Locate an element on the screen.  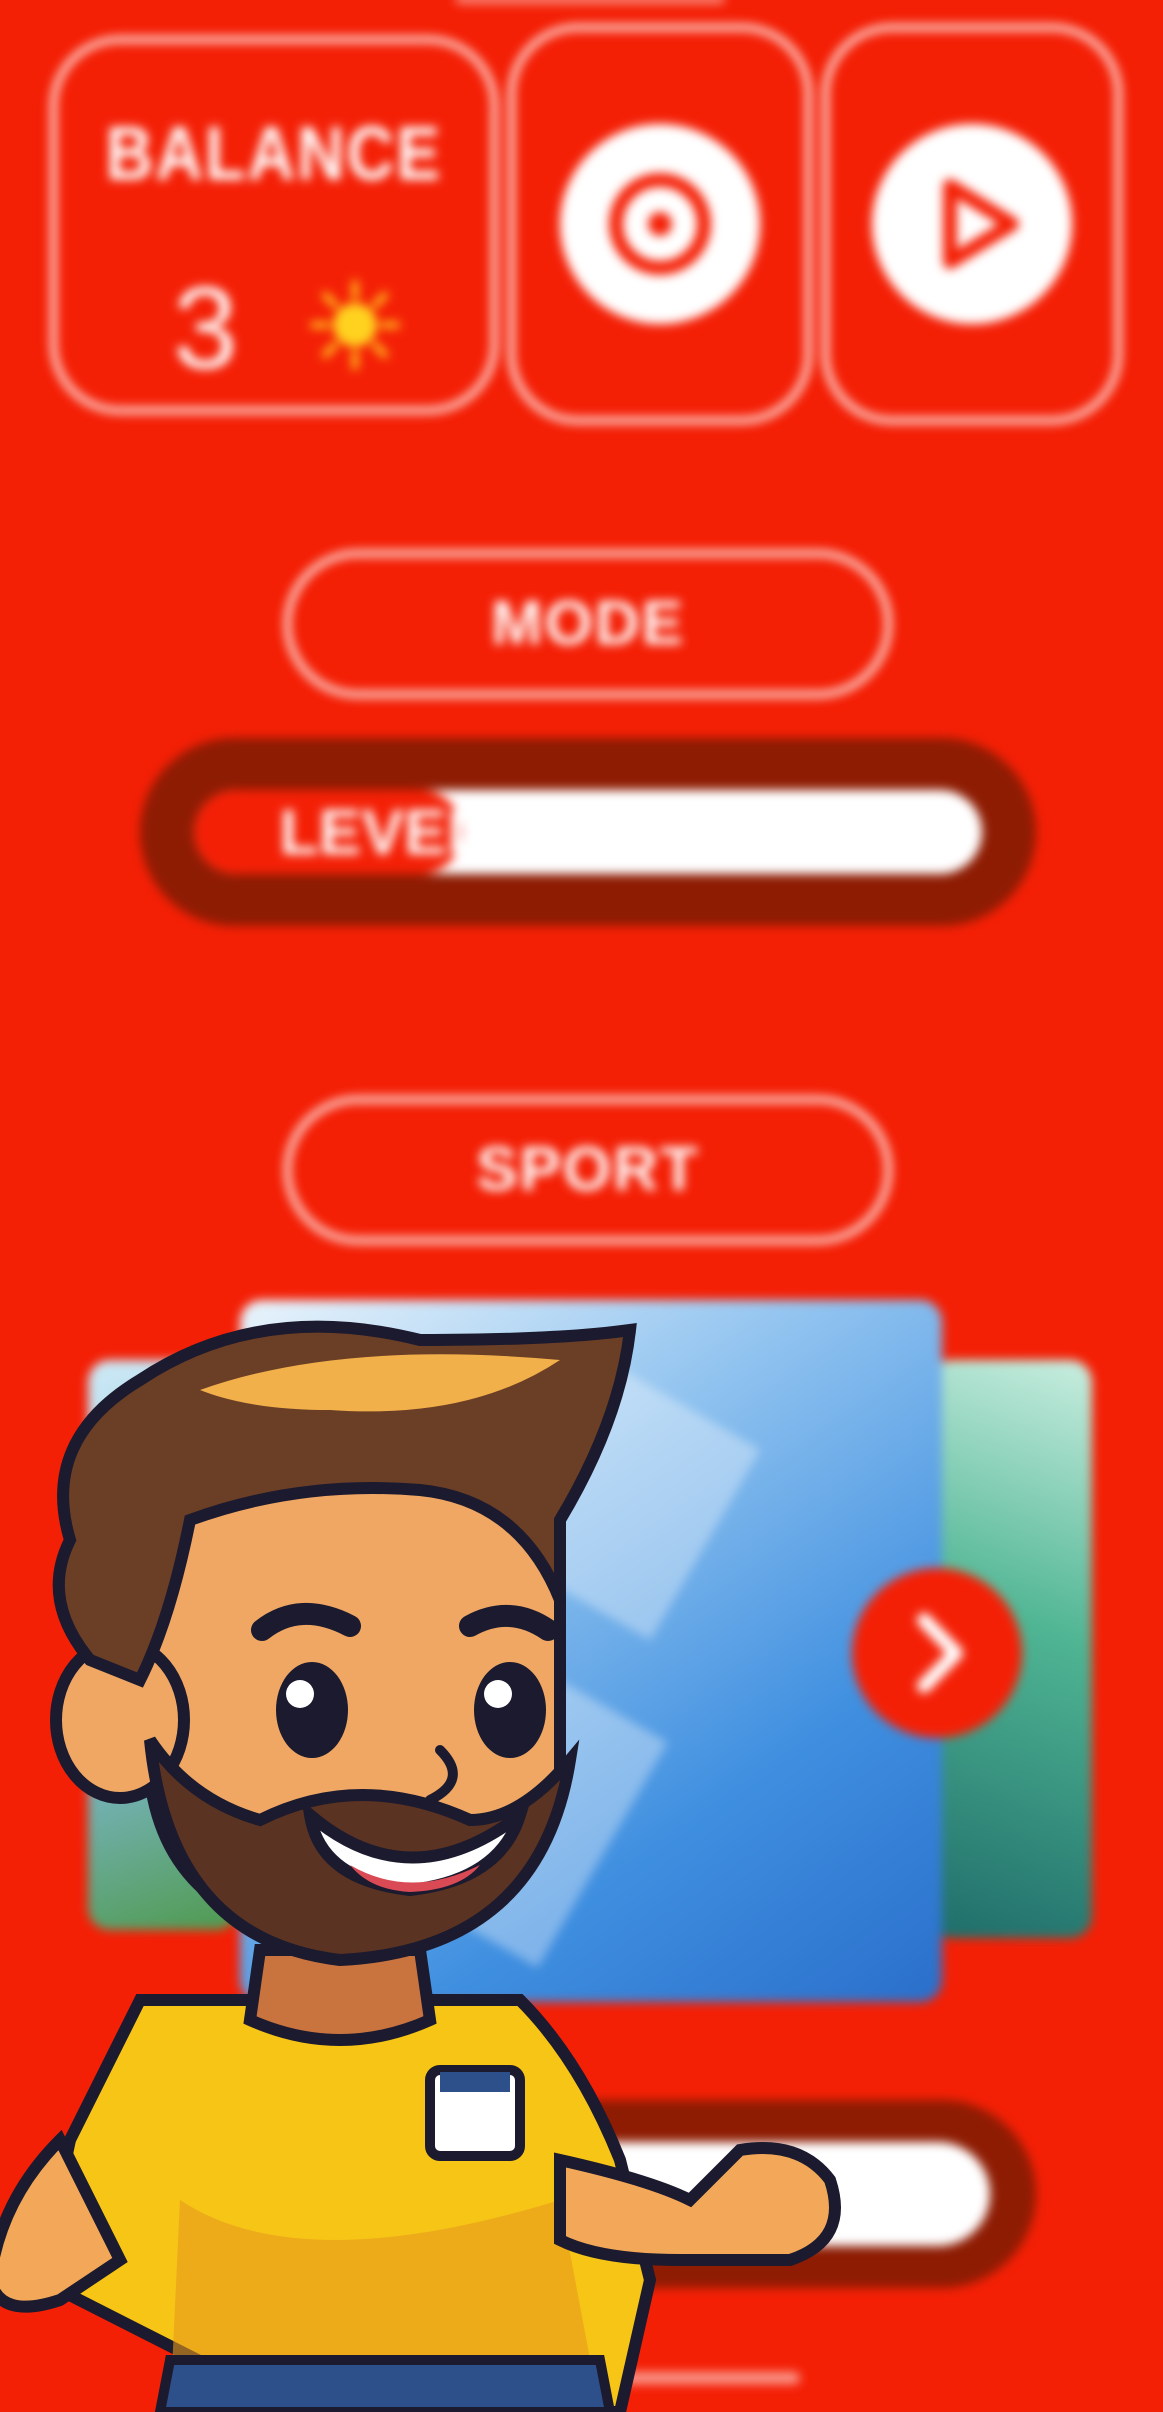
sport-button: SPORT is located at coordinates (588, 1170).